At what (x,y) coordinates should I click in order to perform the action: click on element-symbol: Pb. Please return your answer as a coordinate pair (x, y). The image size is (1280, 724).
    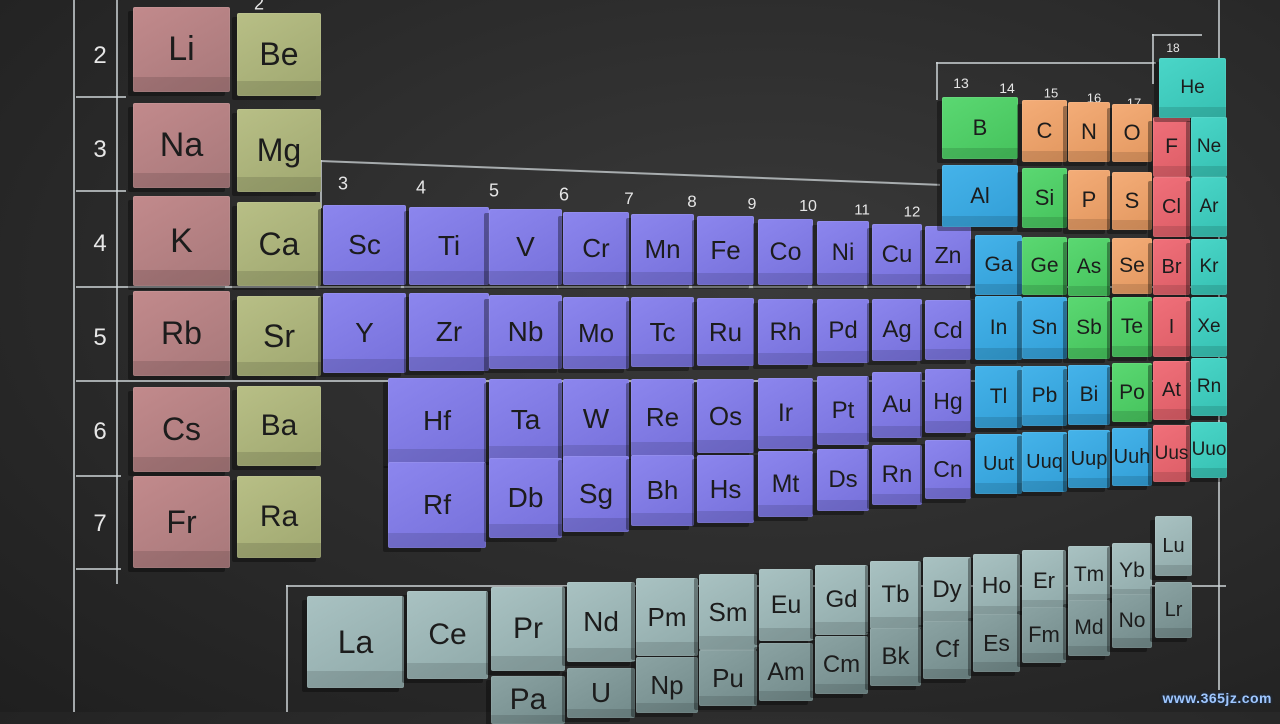
    Looking at the image, I should click on (1044, 395).